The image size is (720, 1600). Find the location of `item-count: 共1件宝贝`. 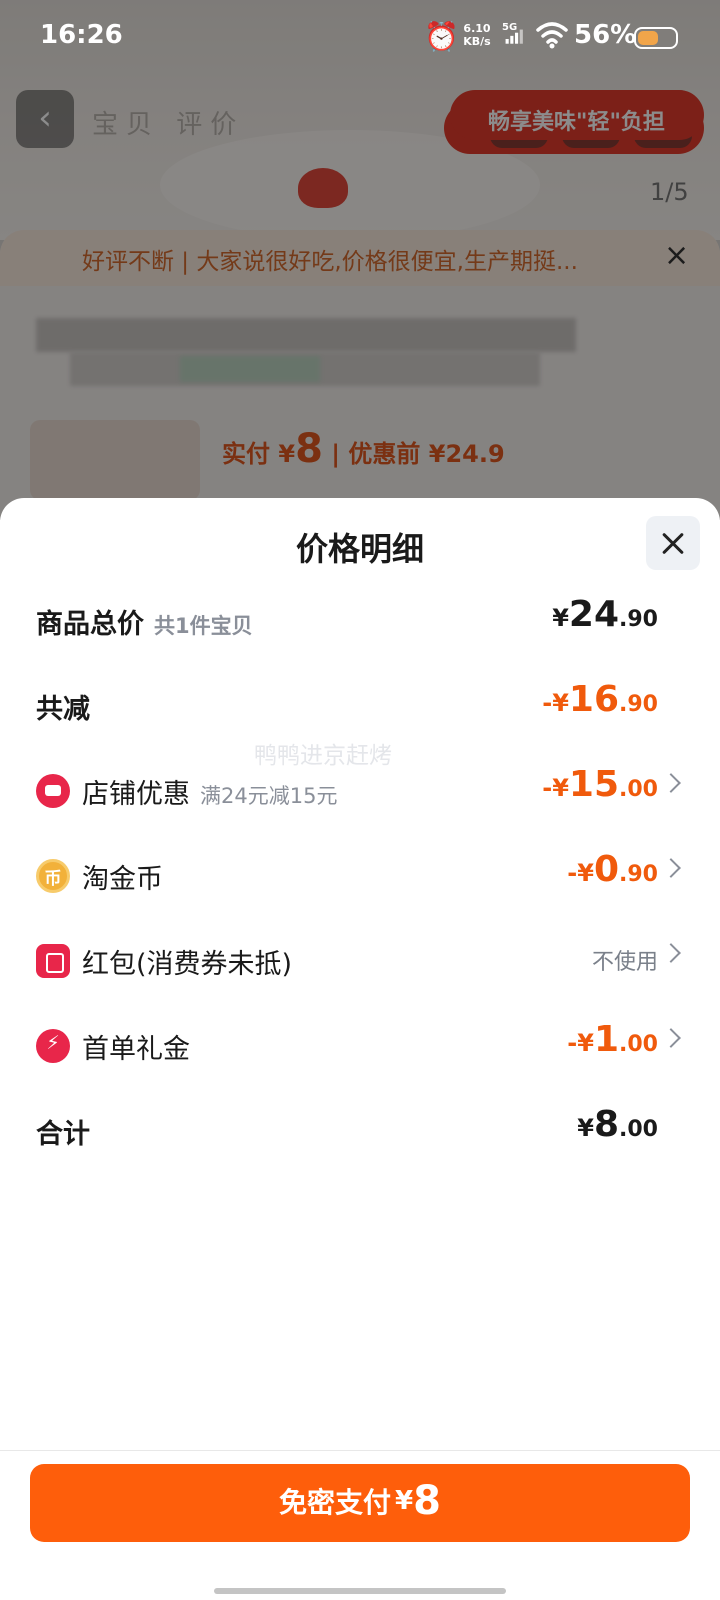

item-count: 共1件宝贝 is located at coordinates (203, 626).